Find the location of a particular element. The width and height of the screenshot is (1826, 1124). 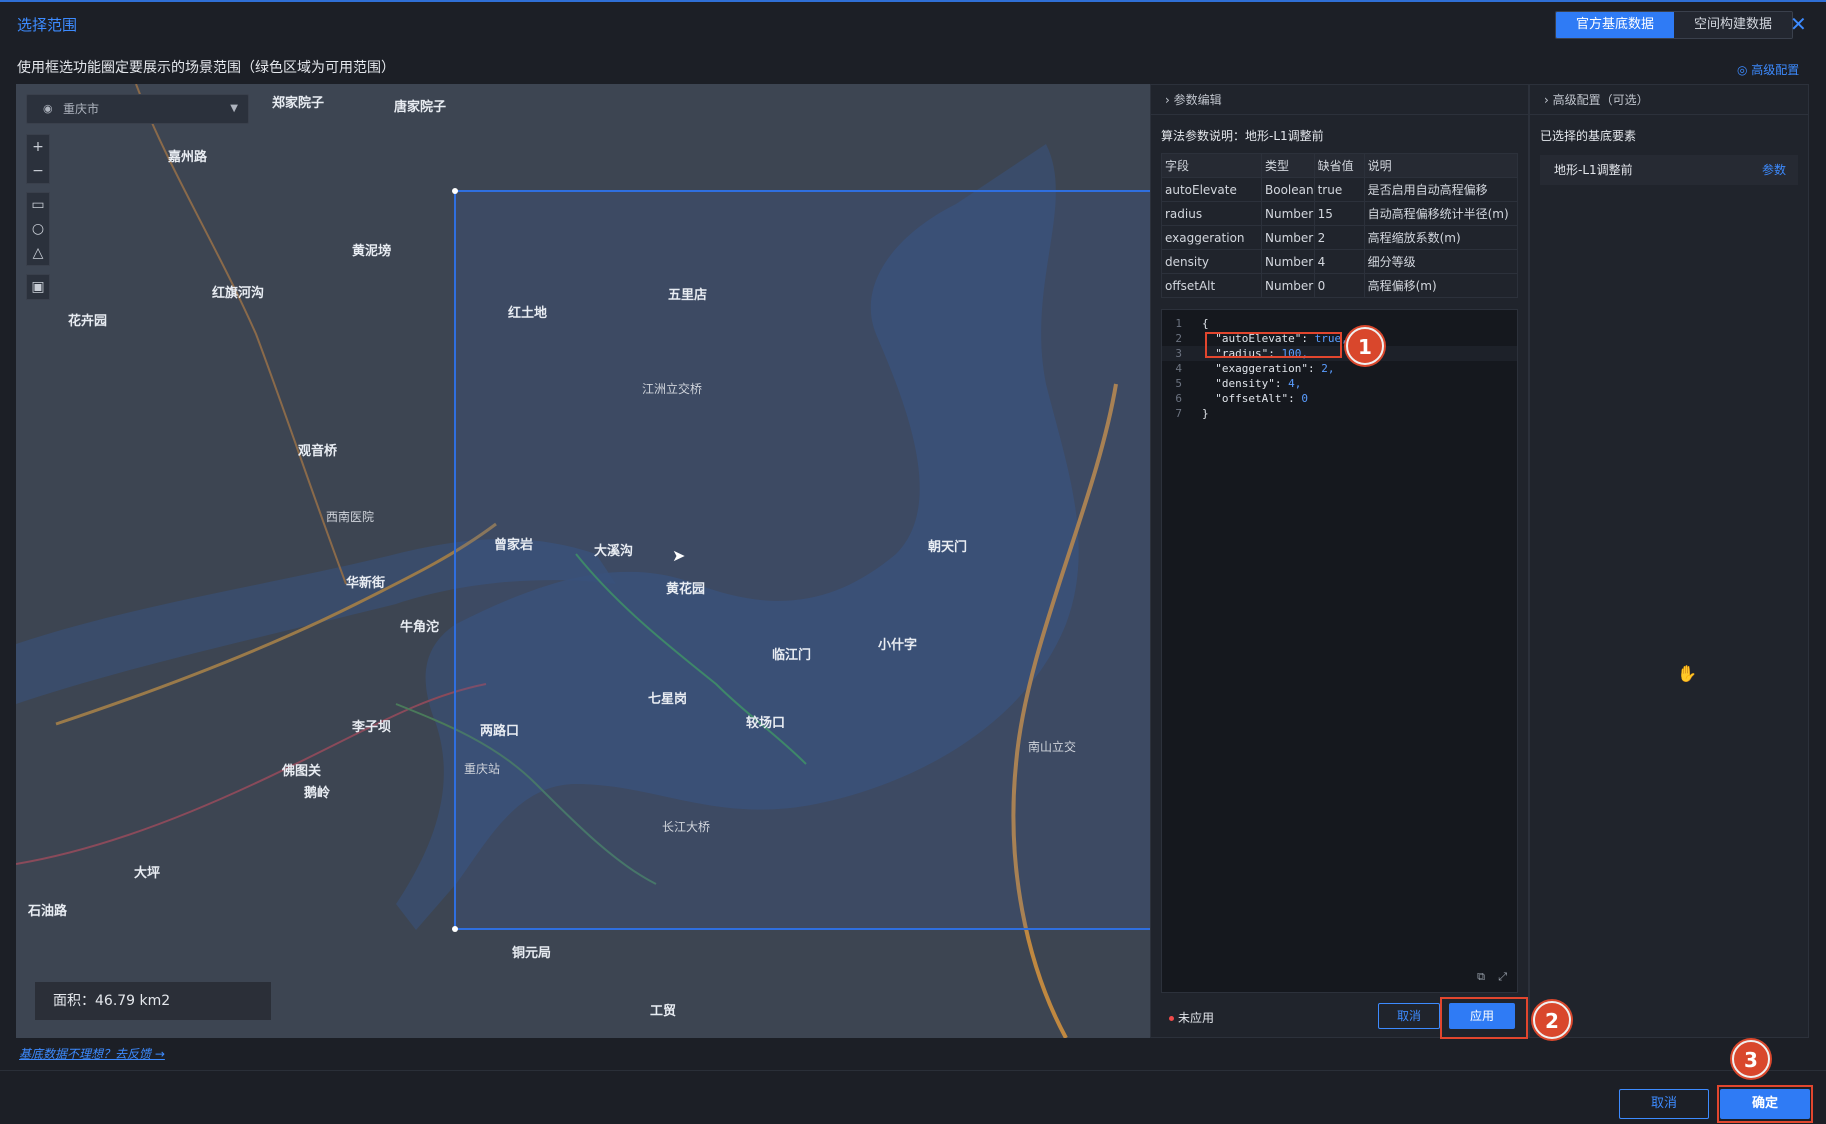

city-select: ◉ 重庆市 ▼ is located at coordinates (137, 109).